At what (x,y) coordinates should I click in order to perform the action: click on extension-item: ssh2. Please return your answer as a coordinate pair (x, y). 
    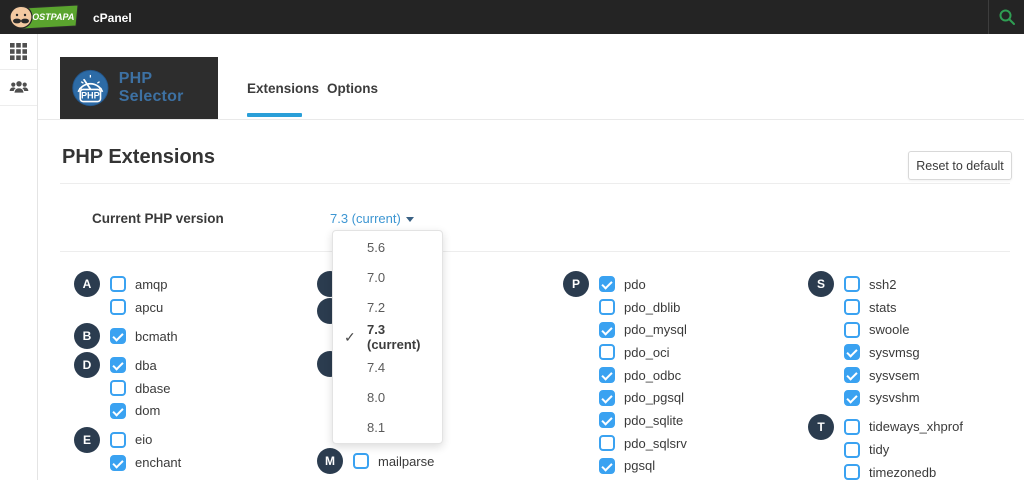
    Looking at the image, I should click on (870, 284).